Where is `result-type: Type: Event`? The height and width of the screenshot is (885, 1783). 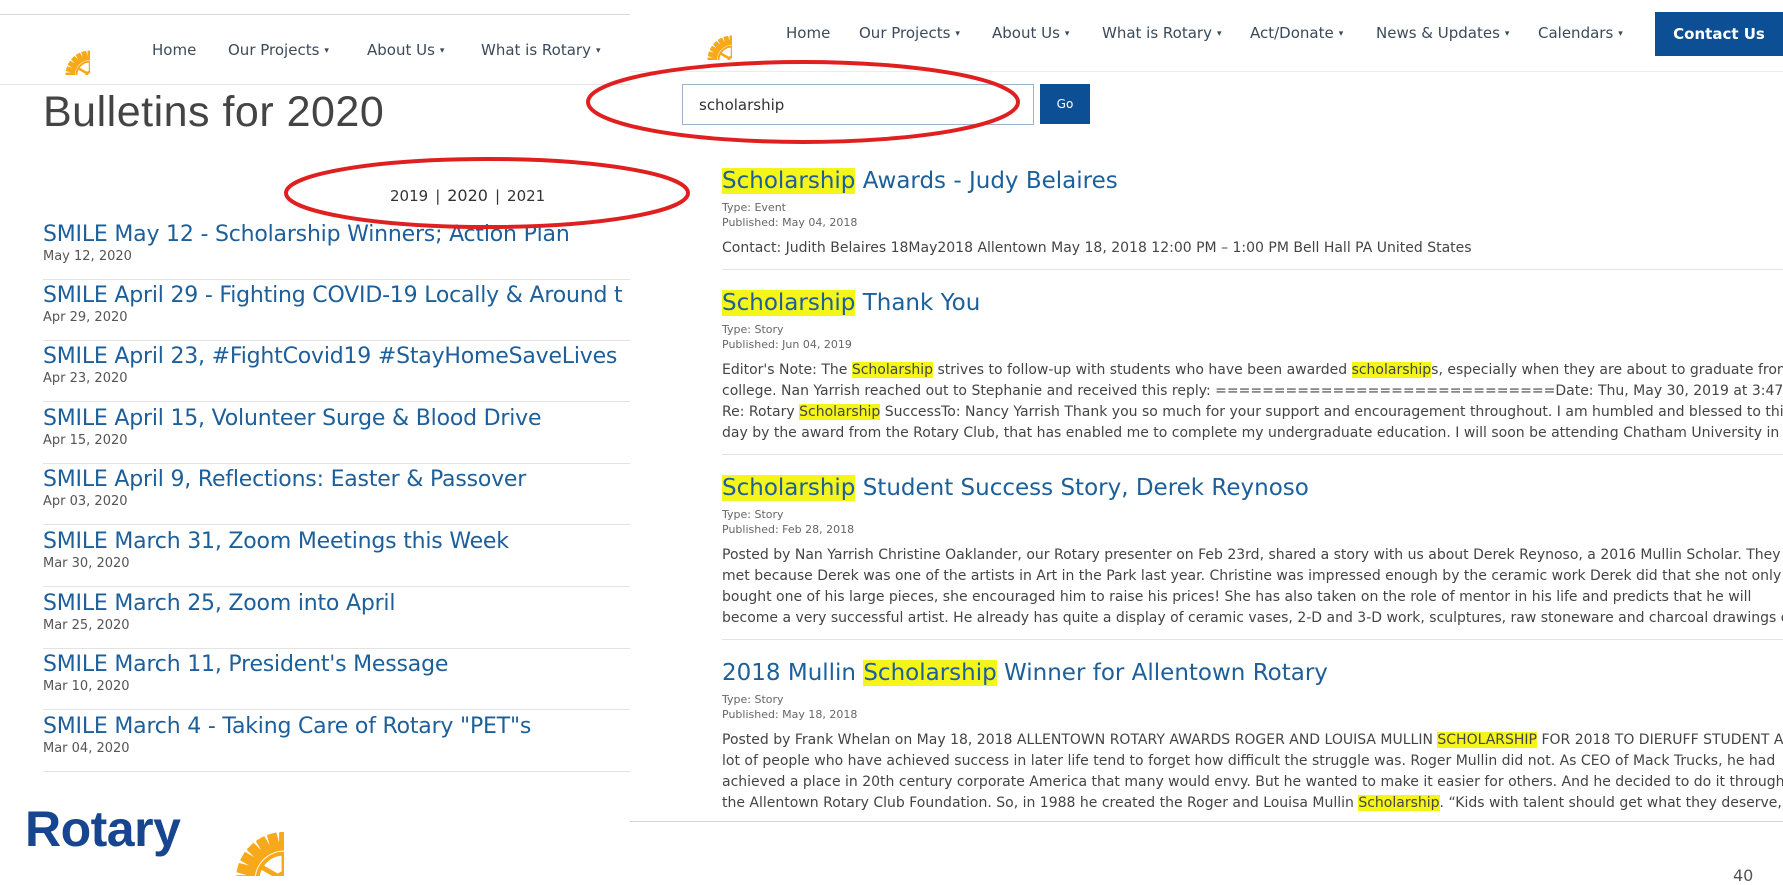 result-type: Type: Event is located at coordinates (754, 207).